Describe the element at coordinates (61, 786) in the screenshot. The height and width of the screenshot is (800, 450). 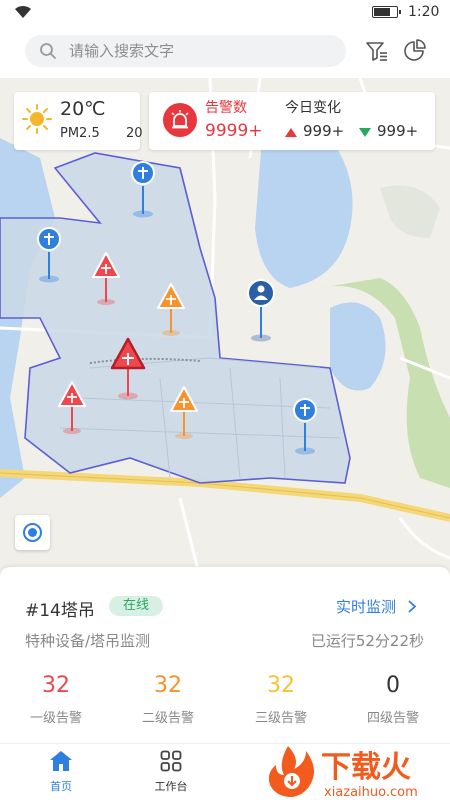
I see `tab-label: 首页` at that location.